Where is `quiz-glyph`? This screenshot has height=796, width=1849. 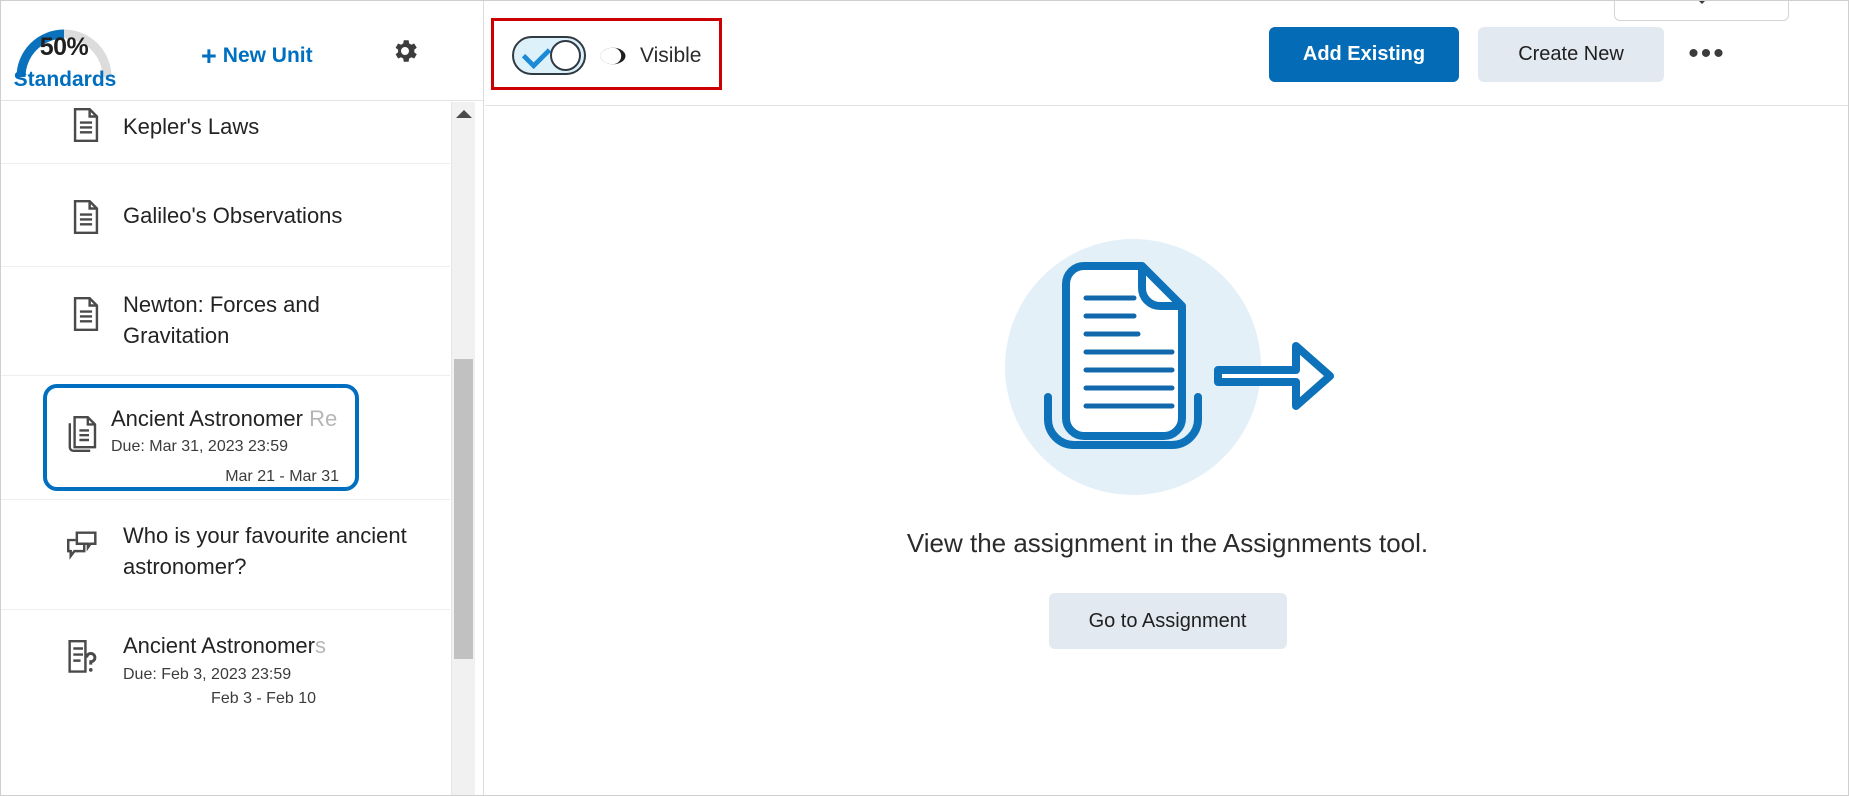 quiz-glyph is located at coordinates (82, 656).